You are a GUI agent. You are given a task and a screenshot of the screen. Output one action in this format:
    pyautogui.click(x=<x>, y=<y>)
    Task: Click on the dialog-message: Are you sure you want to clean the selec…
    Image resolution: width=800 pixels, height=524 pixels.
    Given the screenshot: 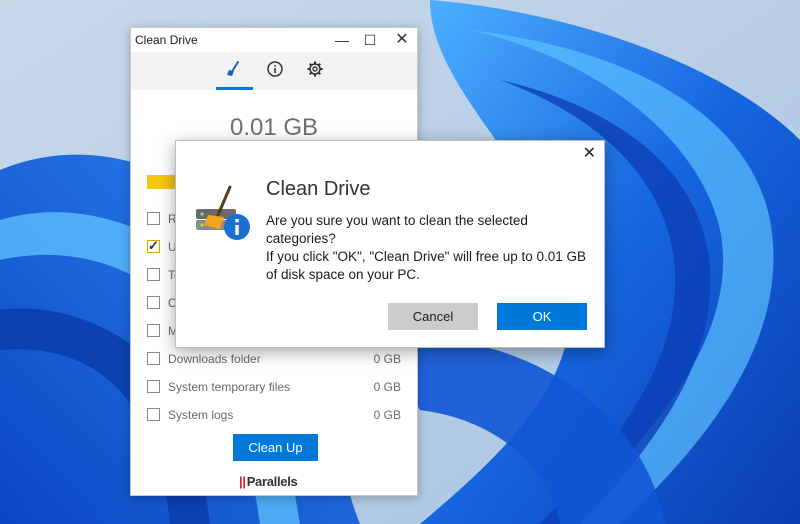 What is the action you would take?
    pyautogui.click(x=431, y=248)
    